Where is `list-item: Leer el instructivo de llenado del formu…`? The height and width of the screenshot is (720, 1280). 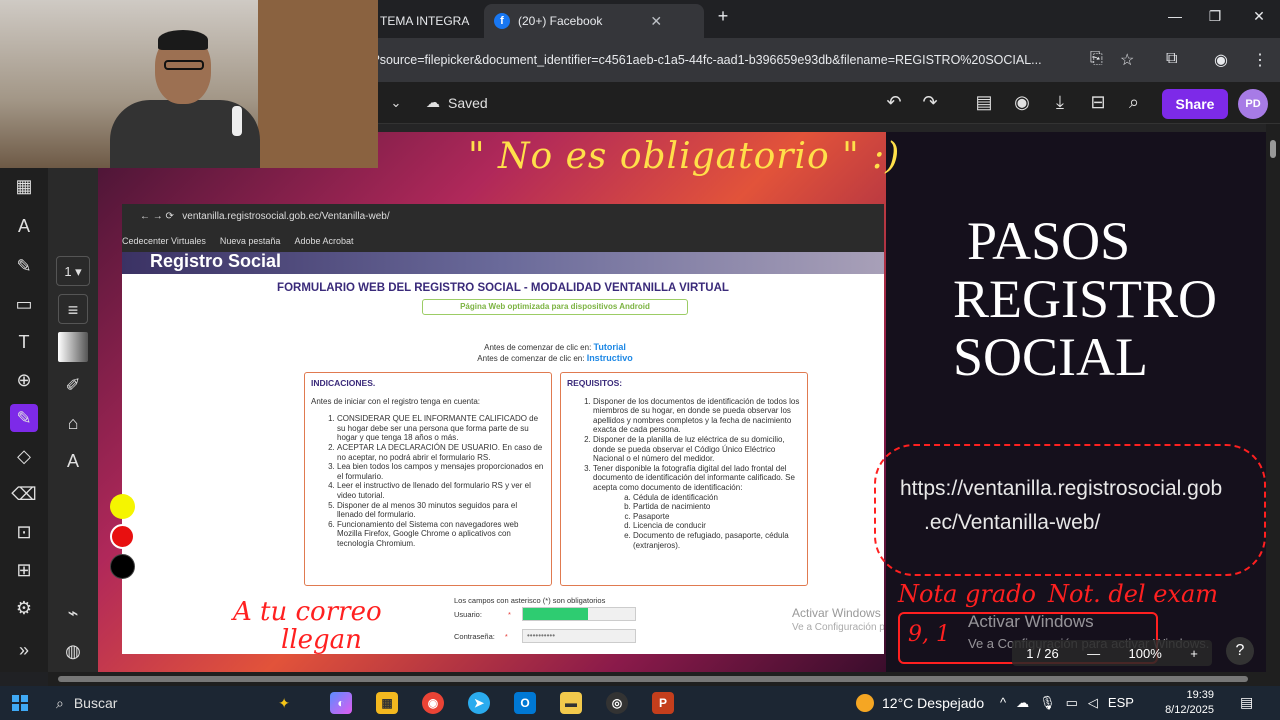
list-item: Leer el instructivo de llenado del formu… is located at coordinates (441, 490).